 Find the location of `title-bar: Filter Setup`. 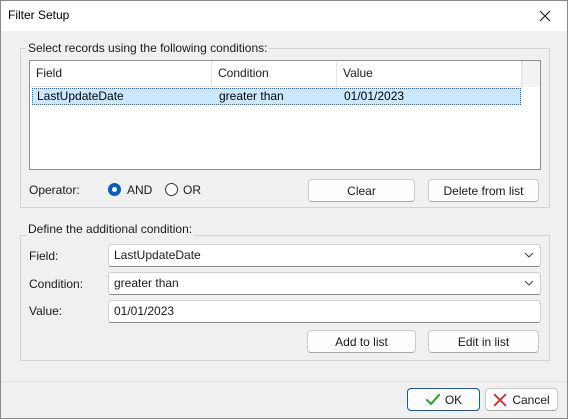

title-bar: Filter Setup is located at coordinates (284, 16).